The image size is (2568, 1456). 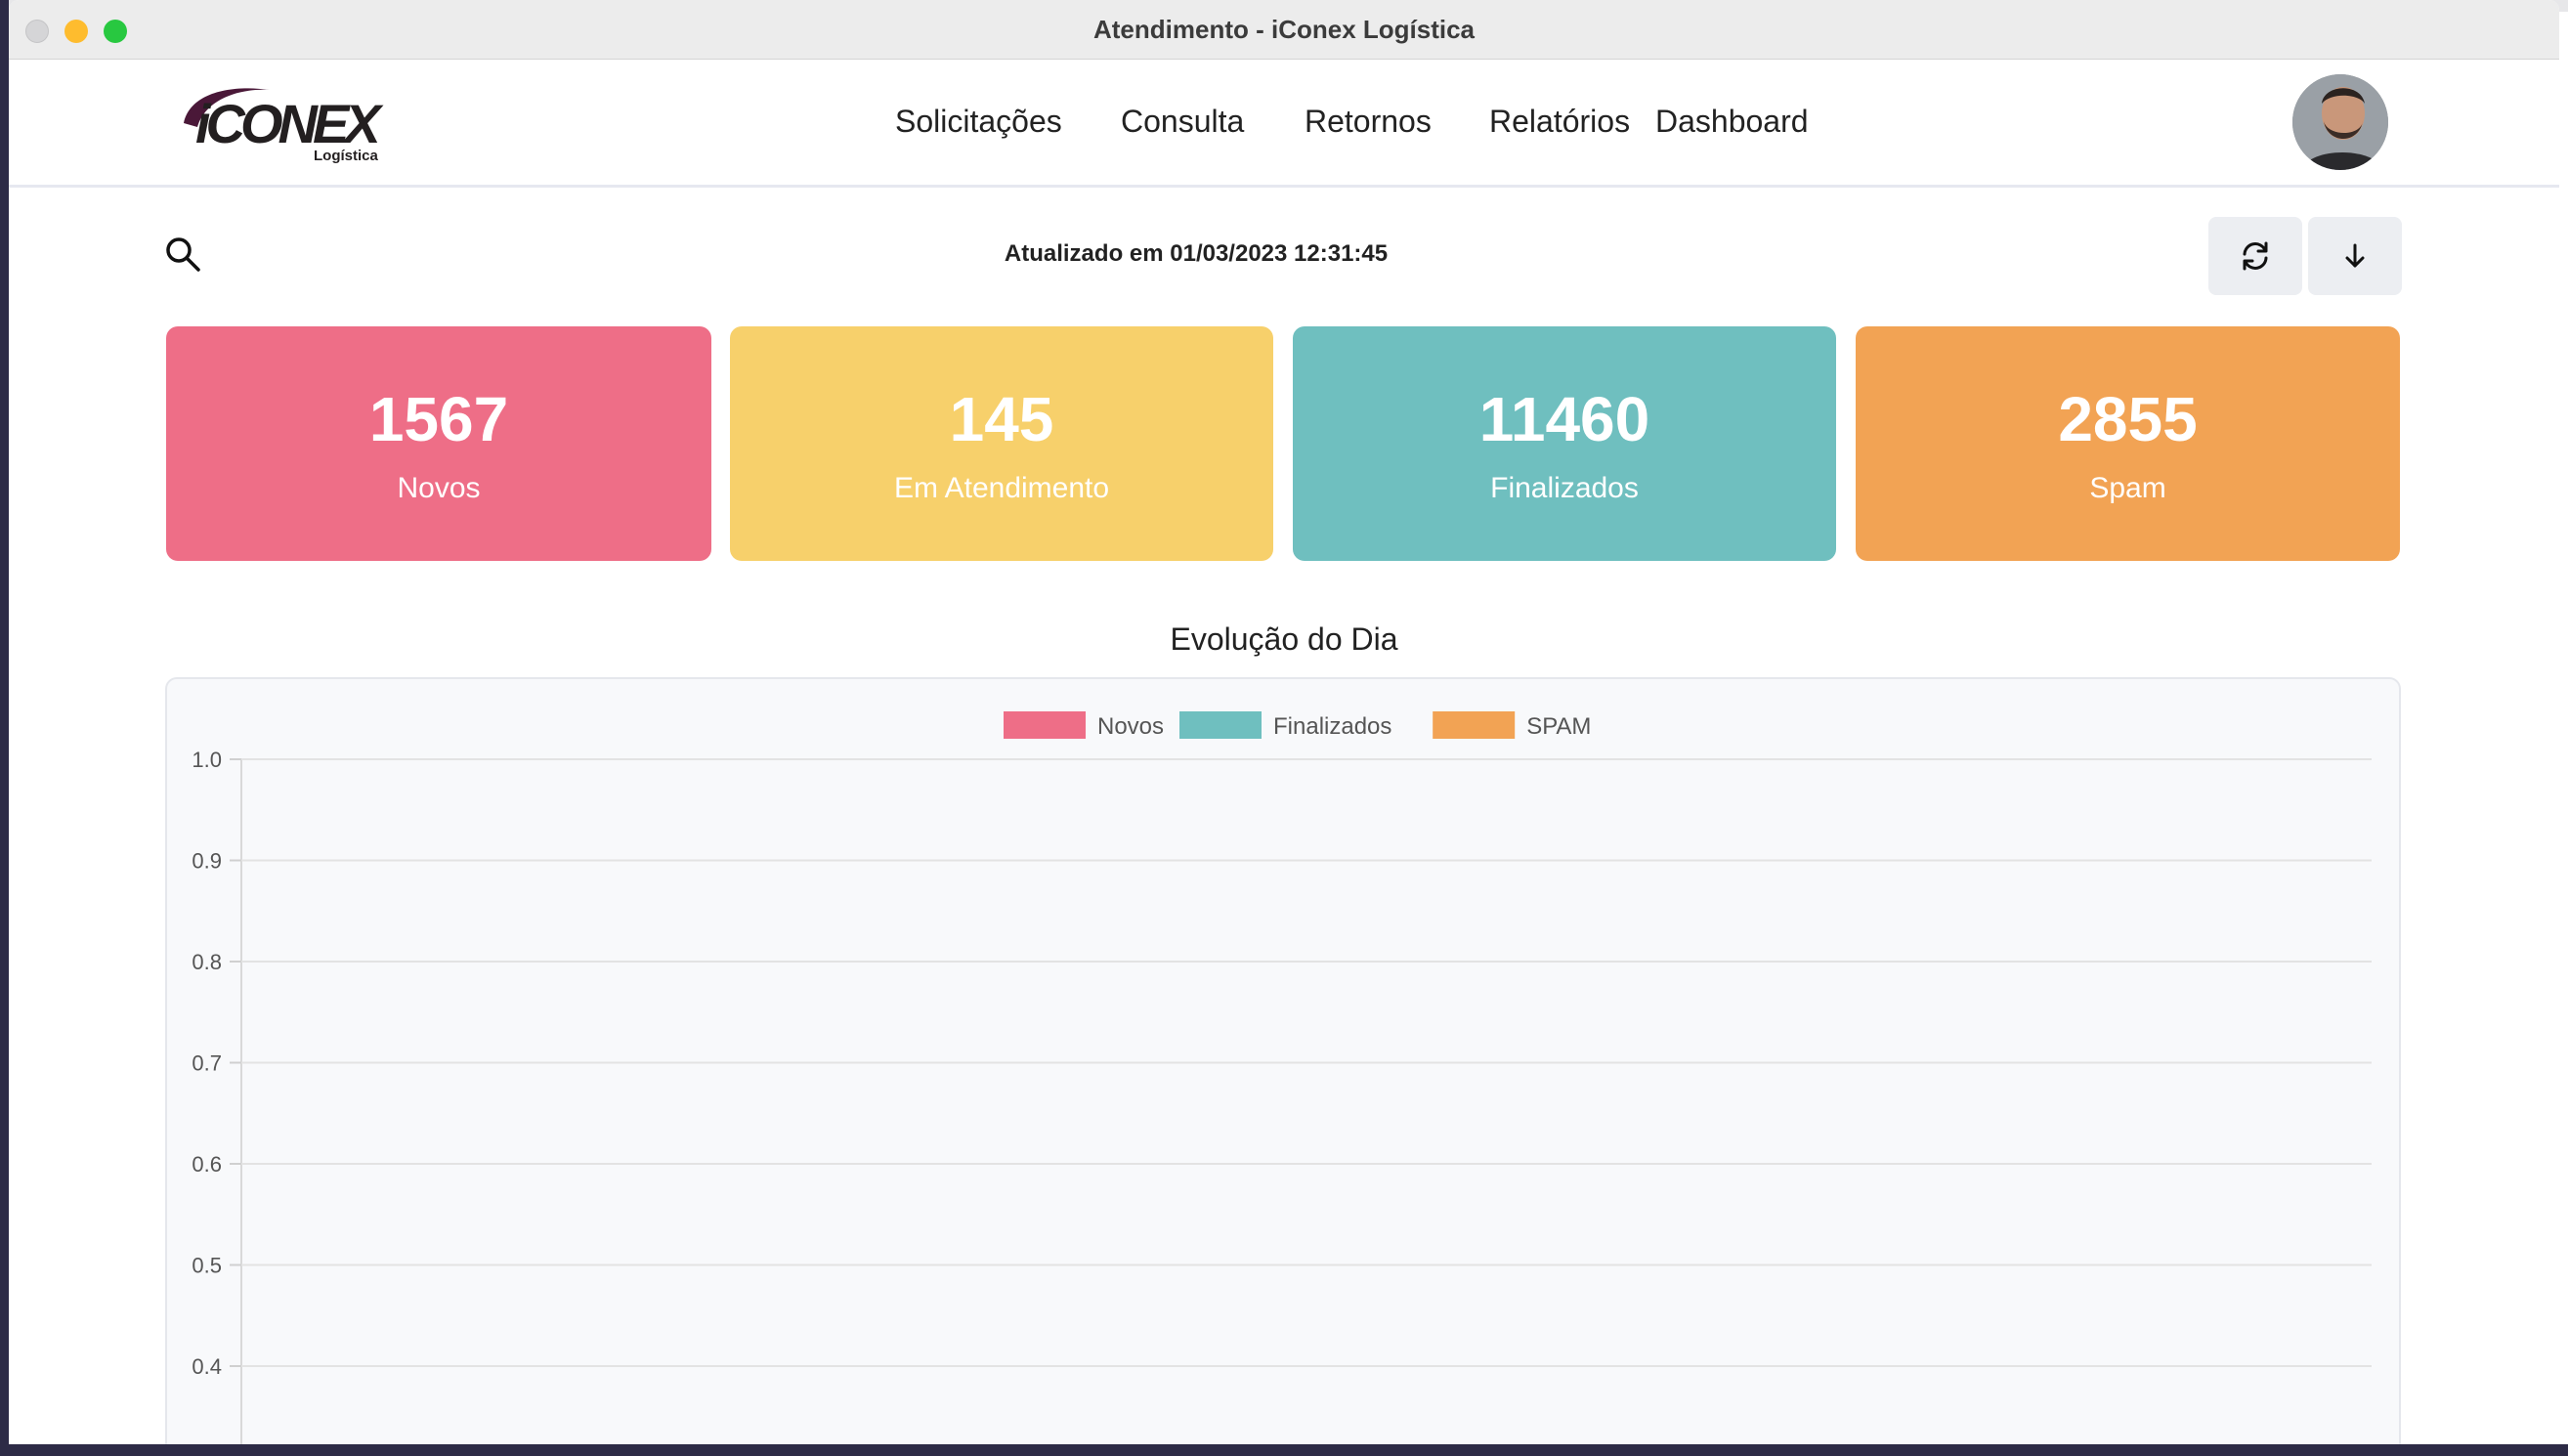 I want to click on arrow-down-icon, so click(x=2355, y=255).